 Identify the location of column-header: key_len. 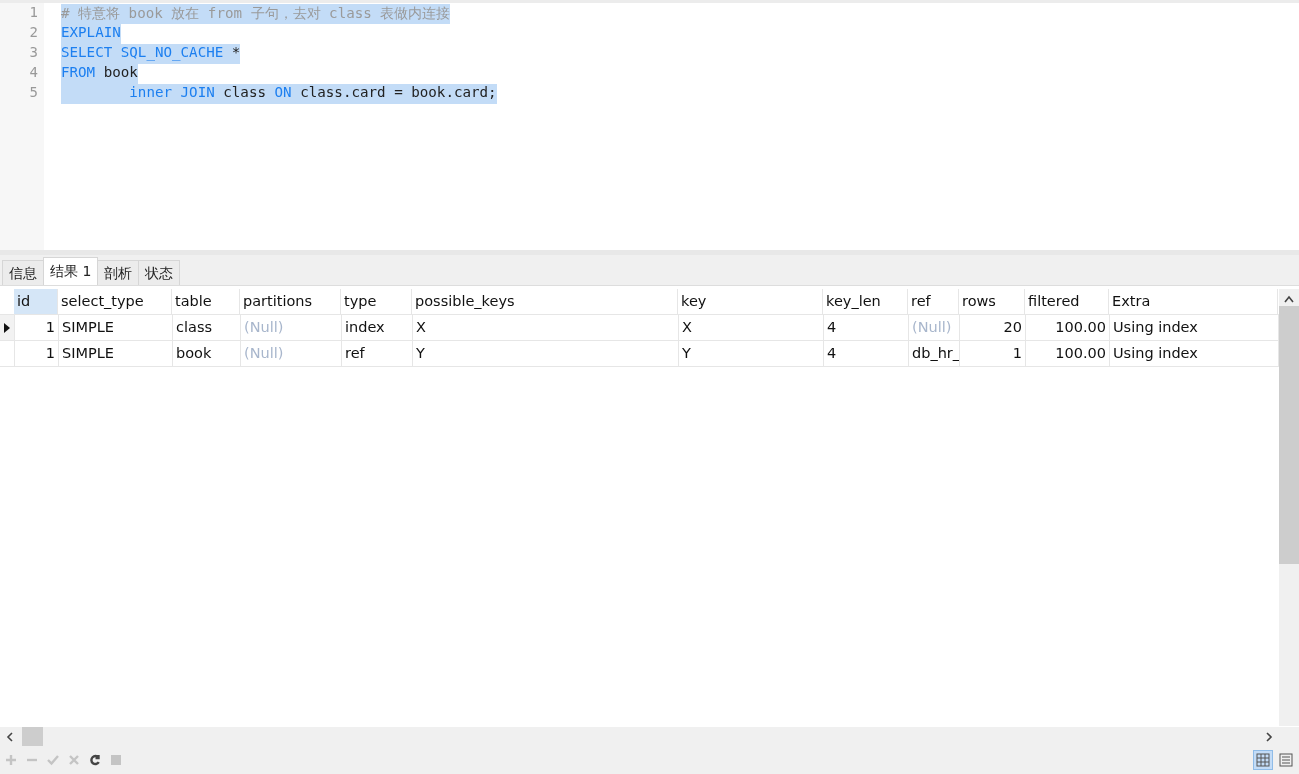
(865, 301).